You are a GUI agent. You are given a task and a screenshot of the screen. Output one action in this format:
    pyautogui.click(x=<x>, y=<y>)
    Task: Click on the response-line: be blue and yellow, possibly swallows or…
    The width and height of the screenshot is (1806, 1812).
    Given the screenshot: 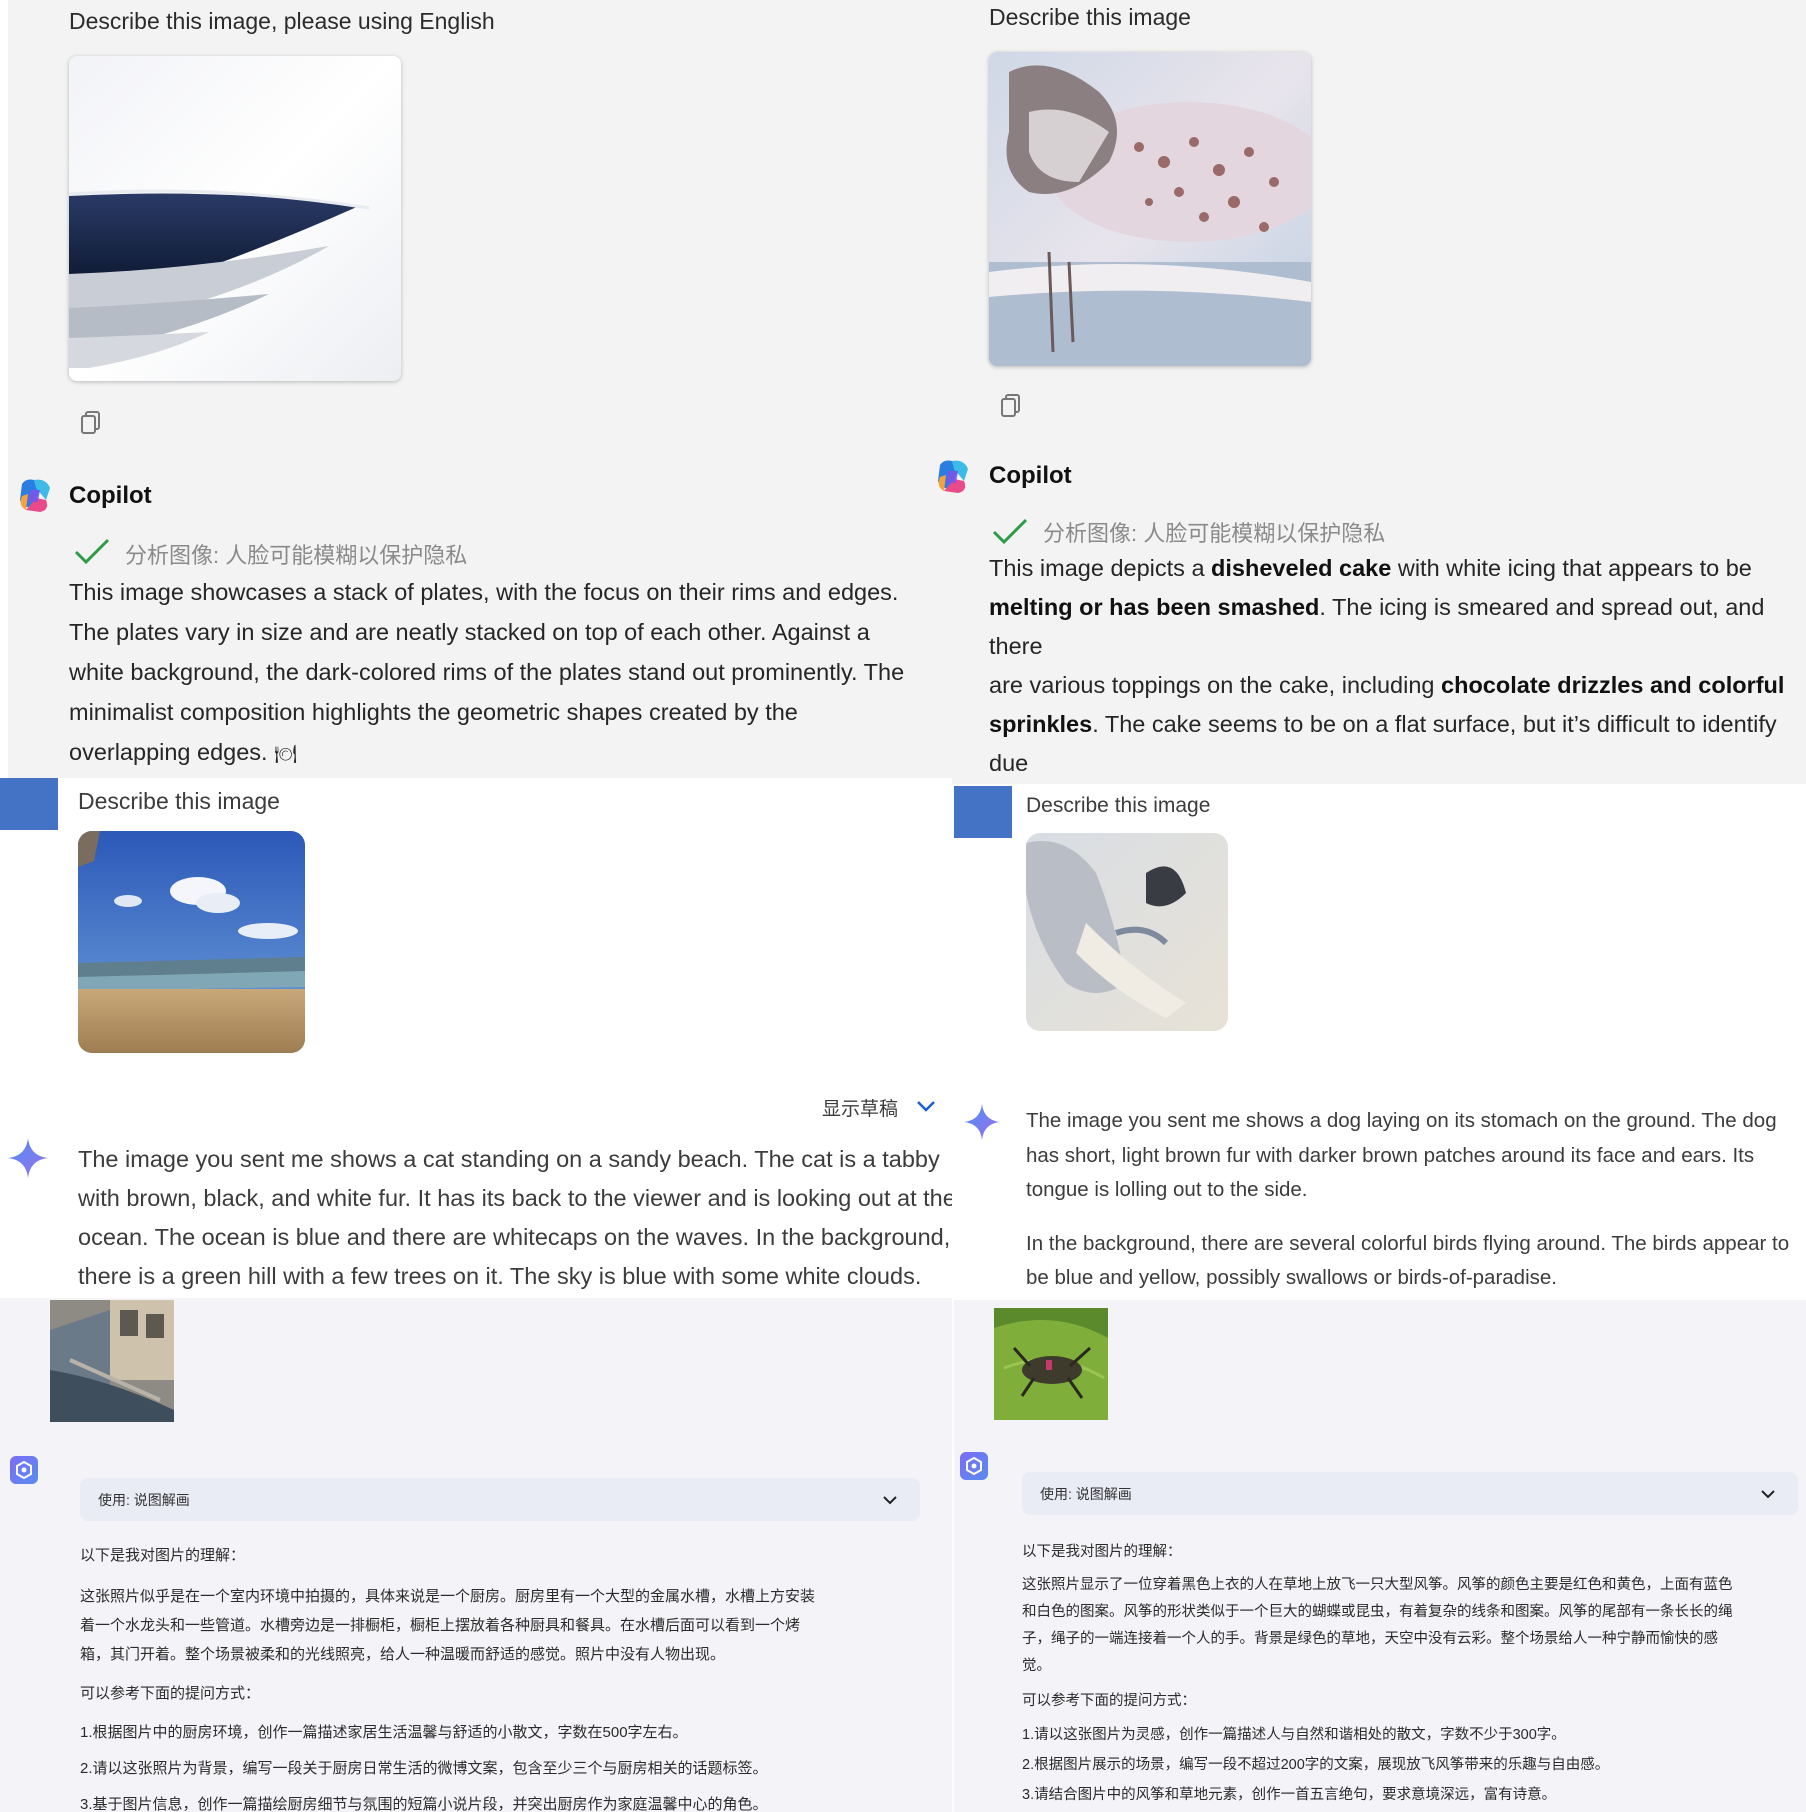 What is the action you would take?
    pyautogui.click(x=1291, y=1277)
    